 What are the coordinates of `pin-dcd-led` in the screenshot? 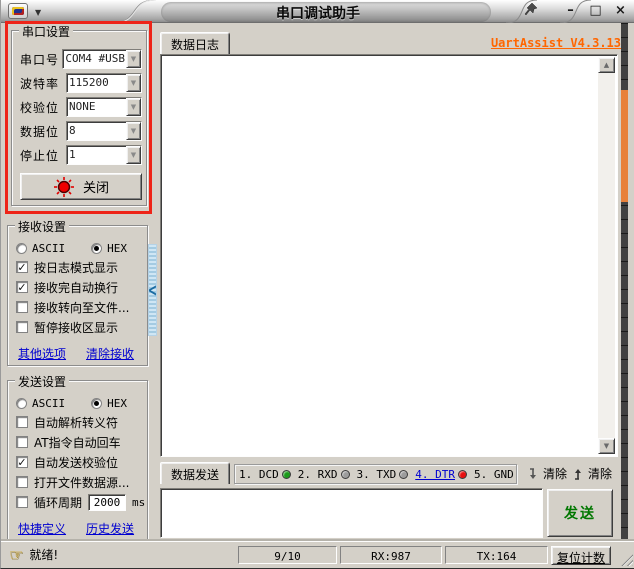 It's located at (286, 474).